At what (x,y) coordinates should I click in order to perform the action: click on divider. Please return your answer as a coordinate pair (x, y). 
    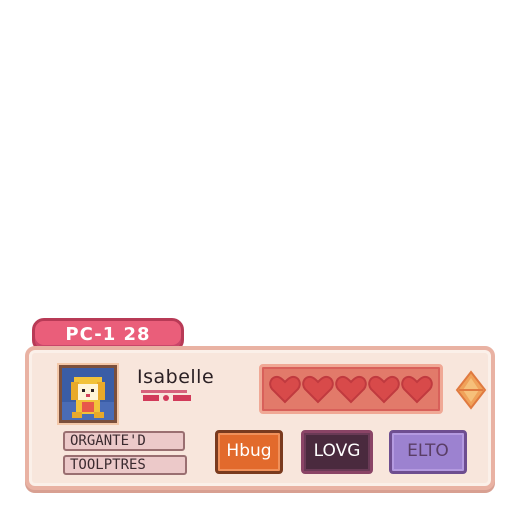
    Looking at the image, I should click on (164, 391).